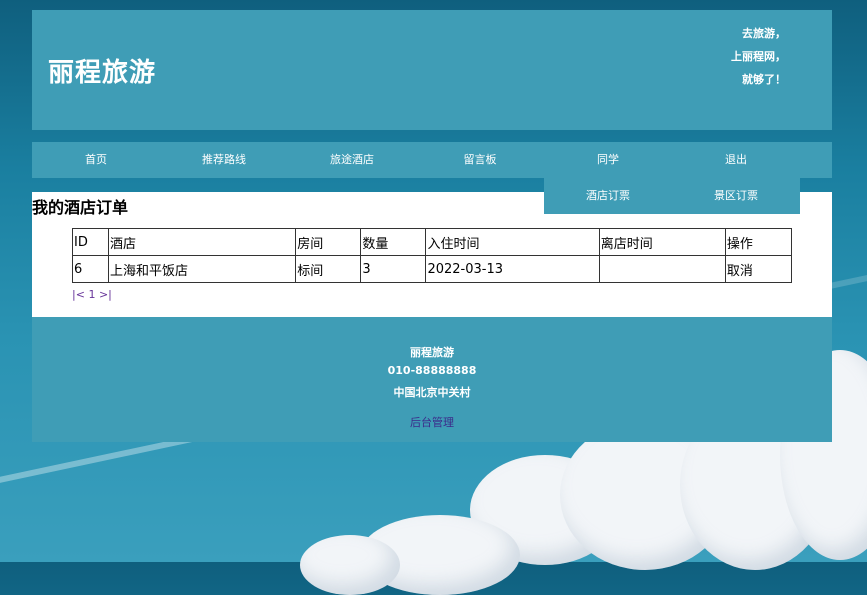  I want to click on slogan-line: 去旅游，, so click(764, 33).